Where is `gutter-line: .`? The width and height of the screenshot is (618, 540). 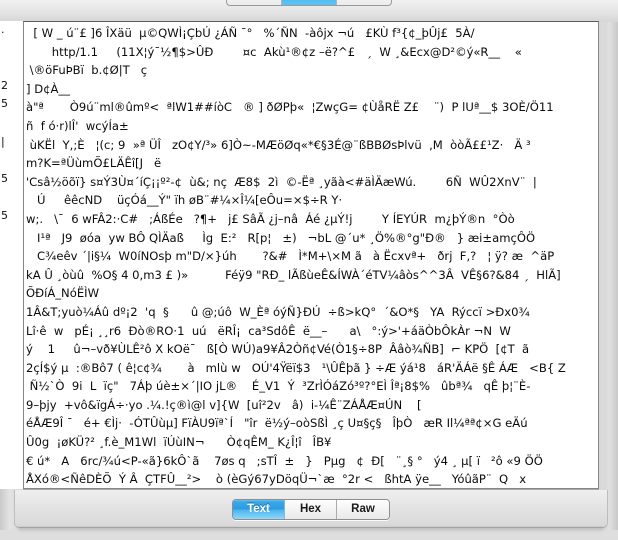 gutter-line: . is located at coordinates (3, 29).